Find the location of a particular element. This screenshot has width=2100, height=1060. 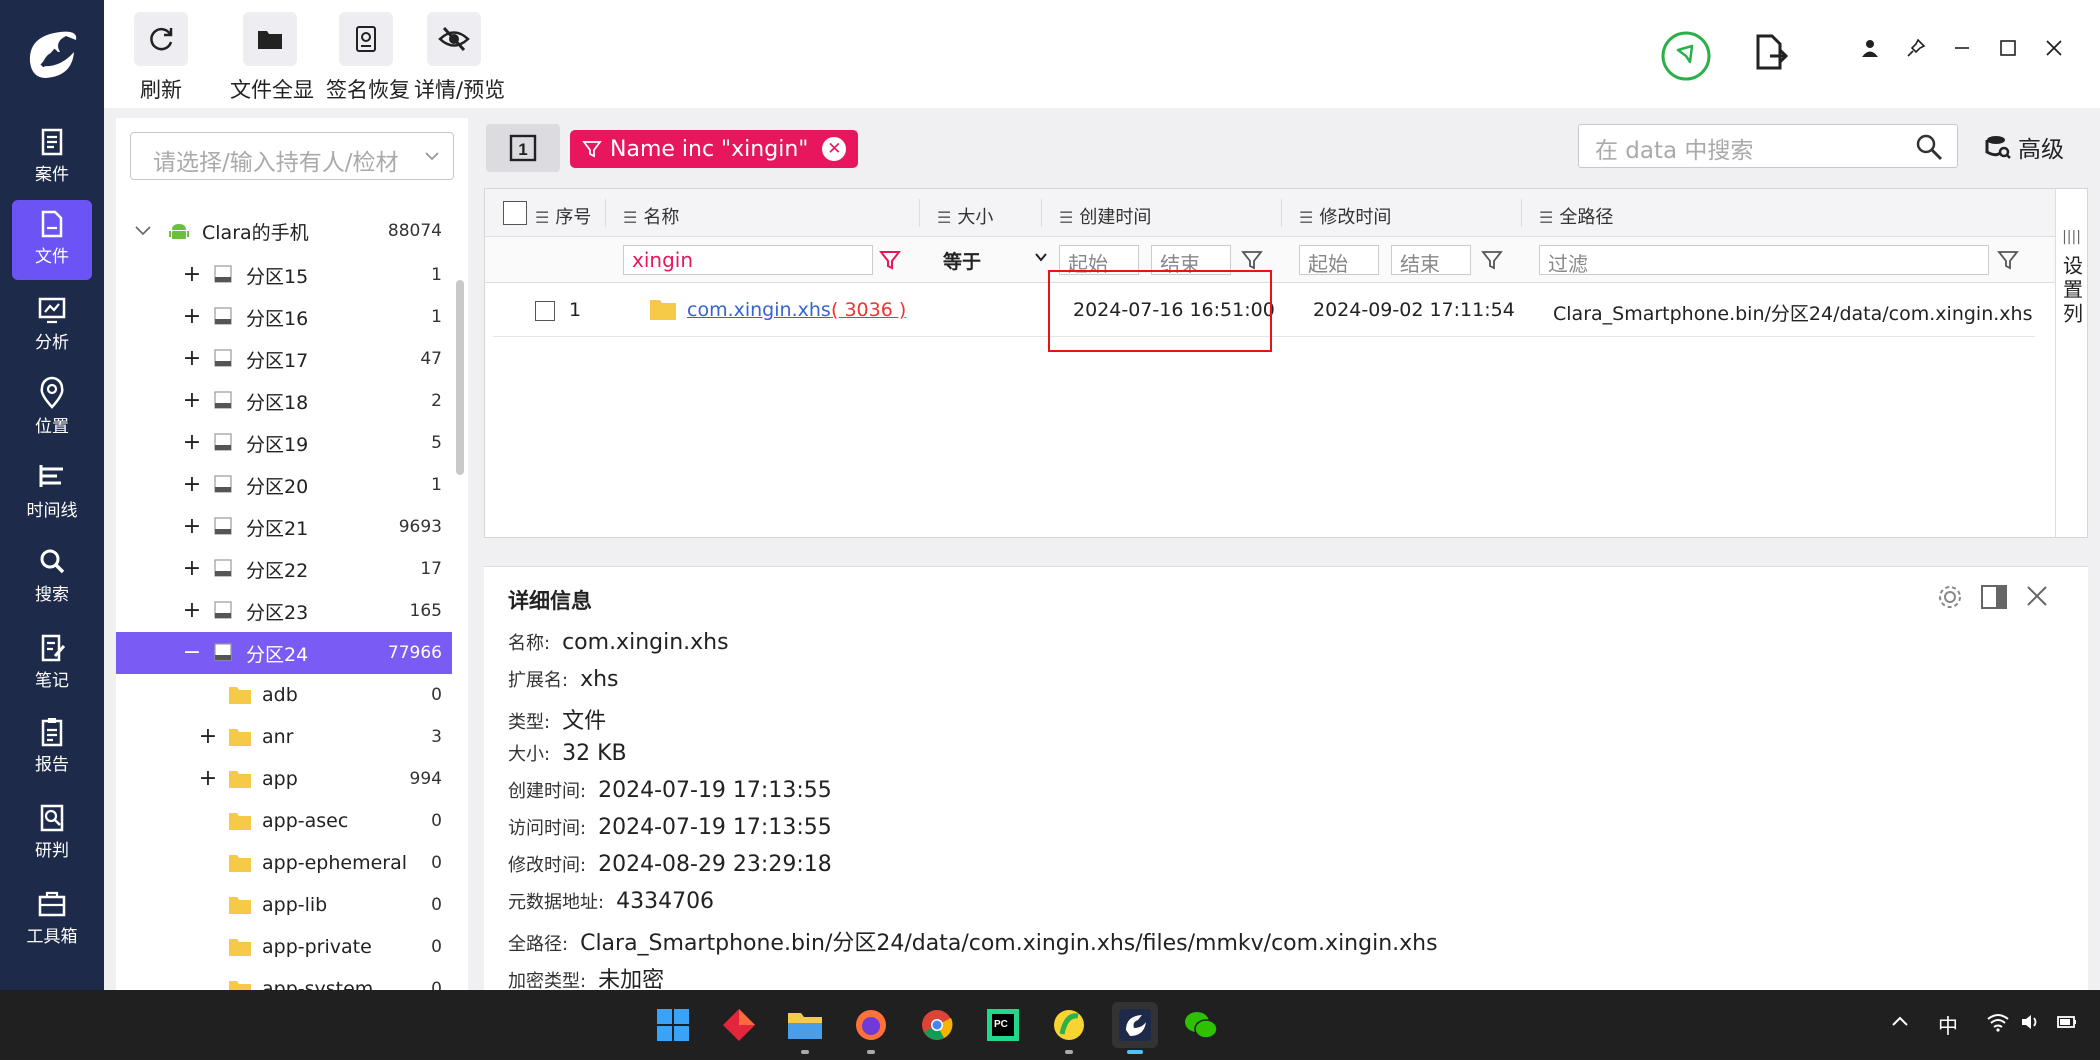

nav-item-4: 时间线 is located at coordinates (52, 494).